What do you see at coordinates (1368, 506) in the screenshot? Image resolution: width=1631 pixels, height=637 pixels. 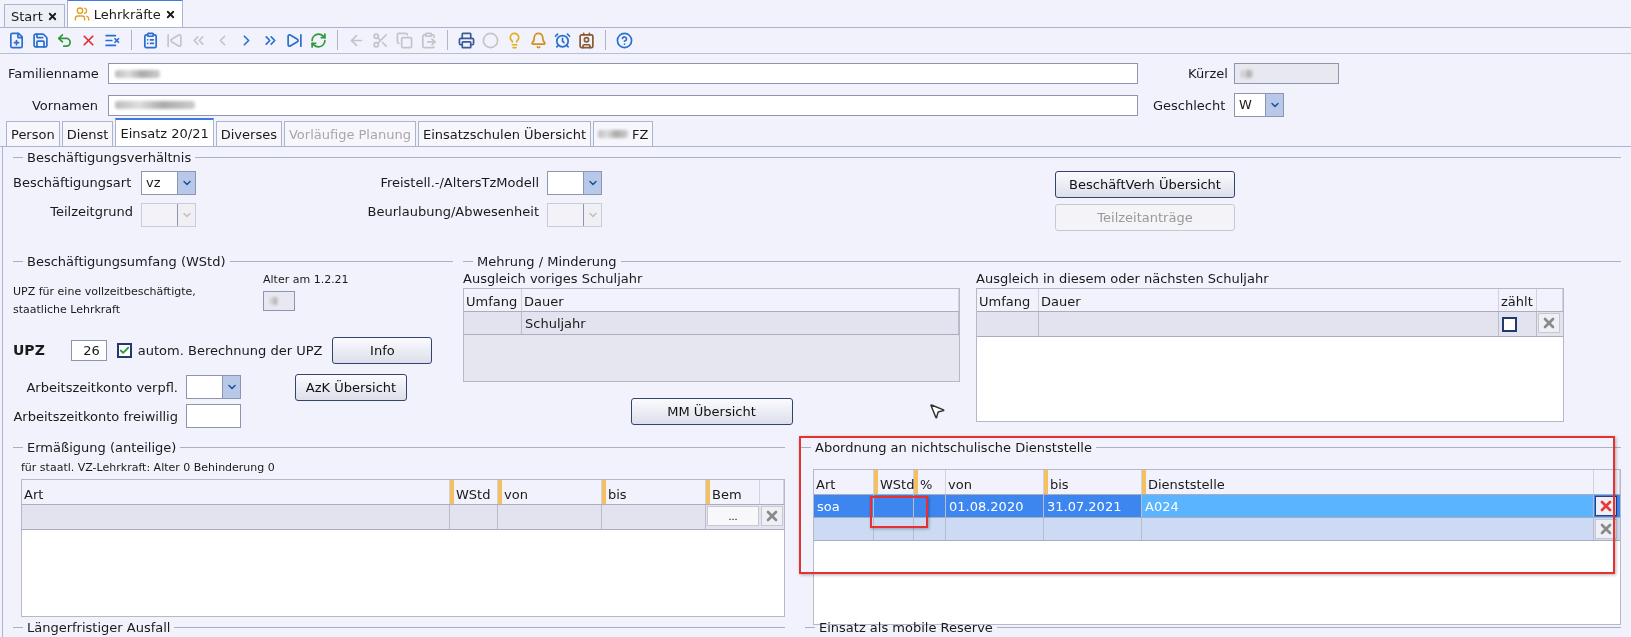 I see `table-cell: A024` at bounding box center [1368, 506].